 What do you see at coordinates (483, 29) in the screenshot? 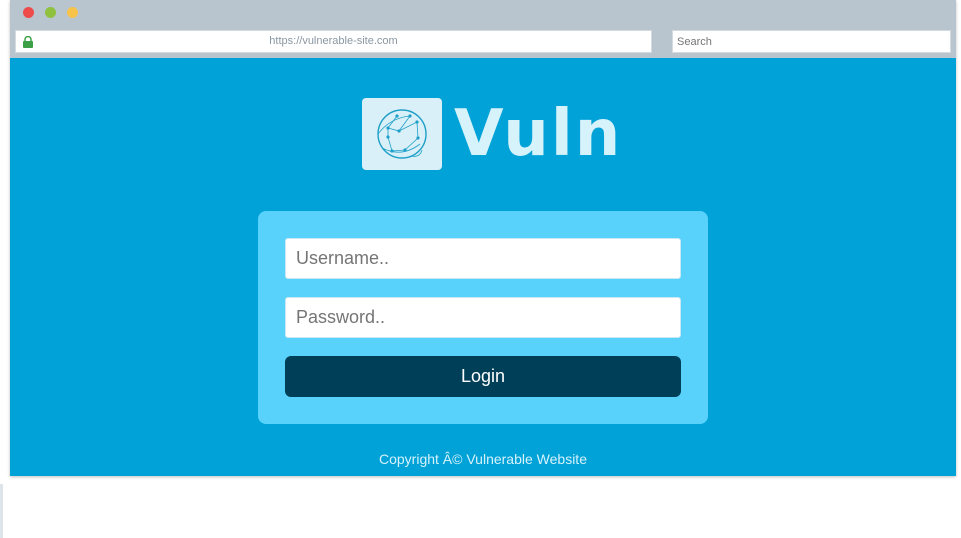
I see `browser-toolbar: https://vulnerable-site.com` at bounding box center [483, 29].